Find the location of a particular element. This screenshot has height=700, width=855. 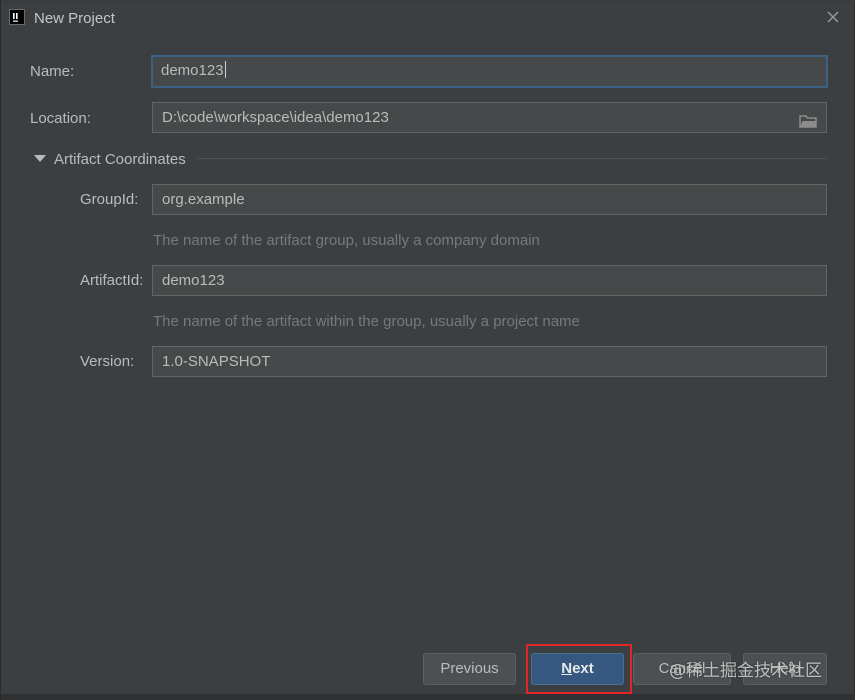

version-input: 1.0-SNAPSHOT is located at coordinates (489, 361).